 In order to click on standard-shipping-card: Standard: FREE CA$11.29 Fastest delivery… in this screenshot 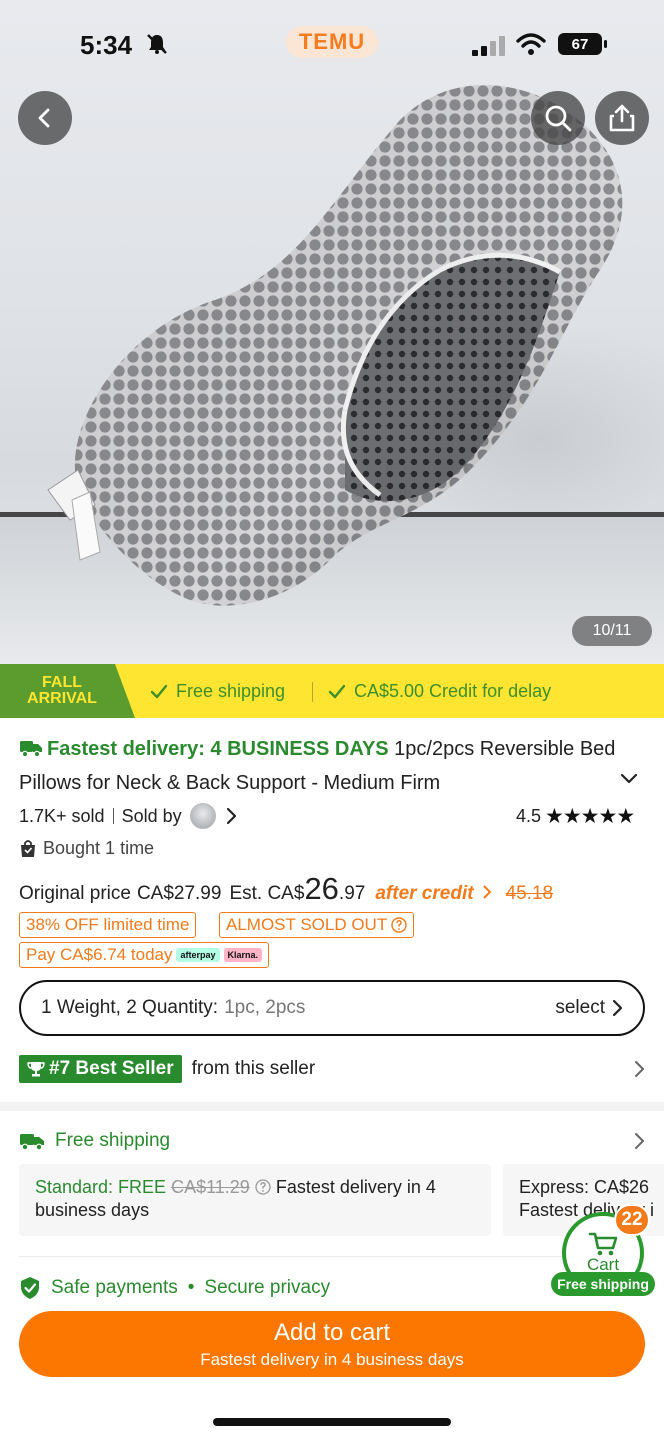, I will do `click(255, 1200)`.